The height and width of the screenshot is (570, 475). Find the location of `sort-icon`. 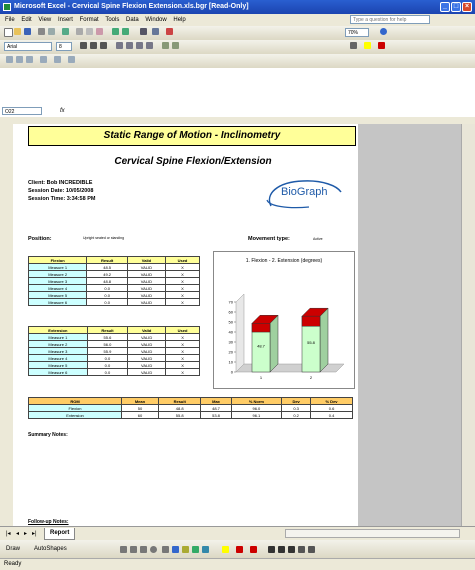

sort-icon is located at coordinates (155, 31).